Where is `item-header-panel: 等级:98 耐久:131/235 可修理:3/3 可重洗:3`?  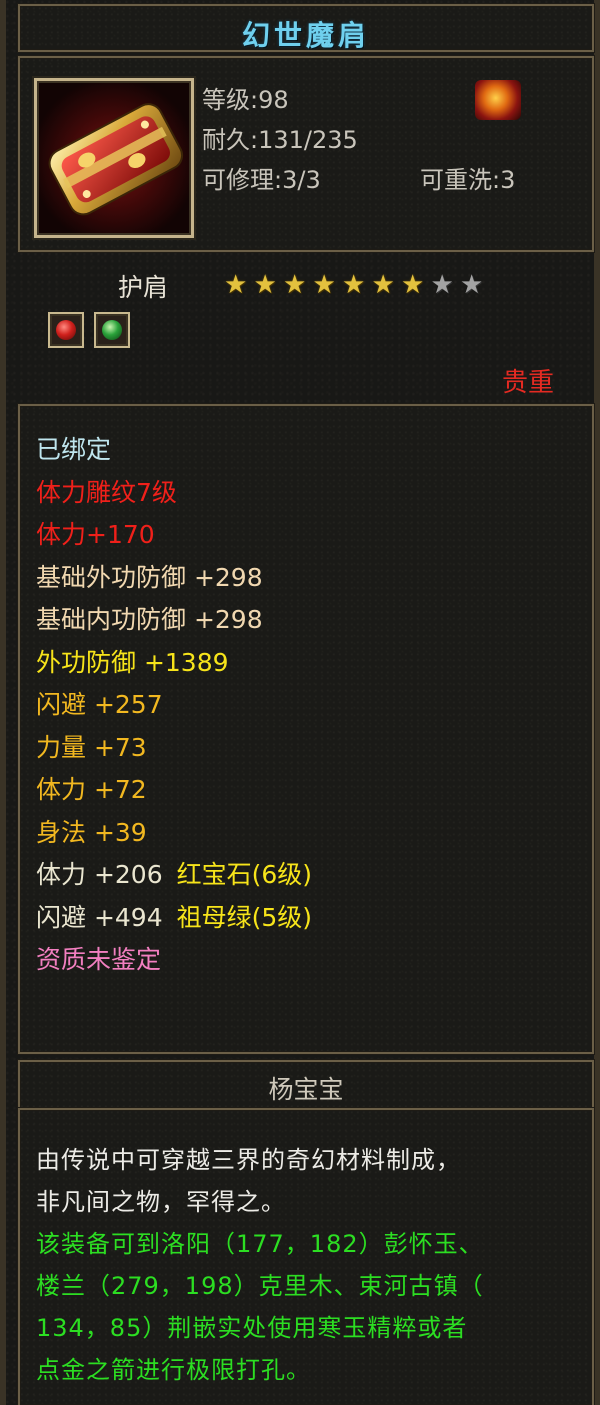 item-header-panel: 等级:98 耐久:131/235 可修理:3/3 可重洗:3 is located at coordinates (306, 154).